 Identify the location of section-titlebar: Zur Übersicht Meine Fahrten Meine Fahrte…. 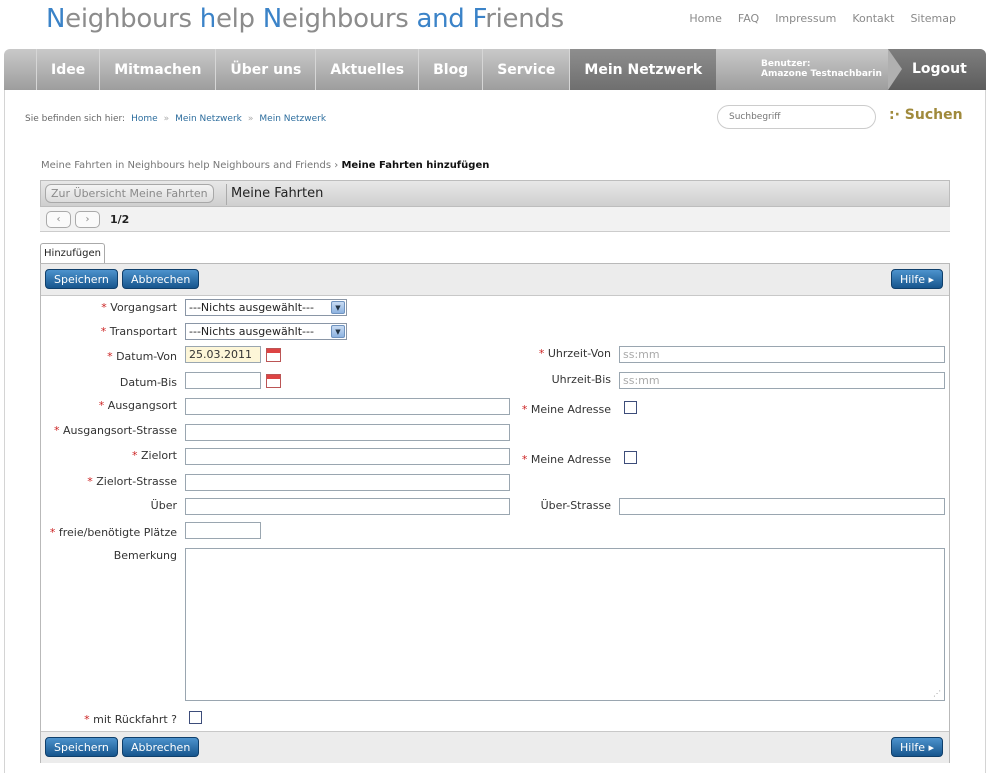
(495, 193).